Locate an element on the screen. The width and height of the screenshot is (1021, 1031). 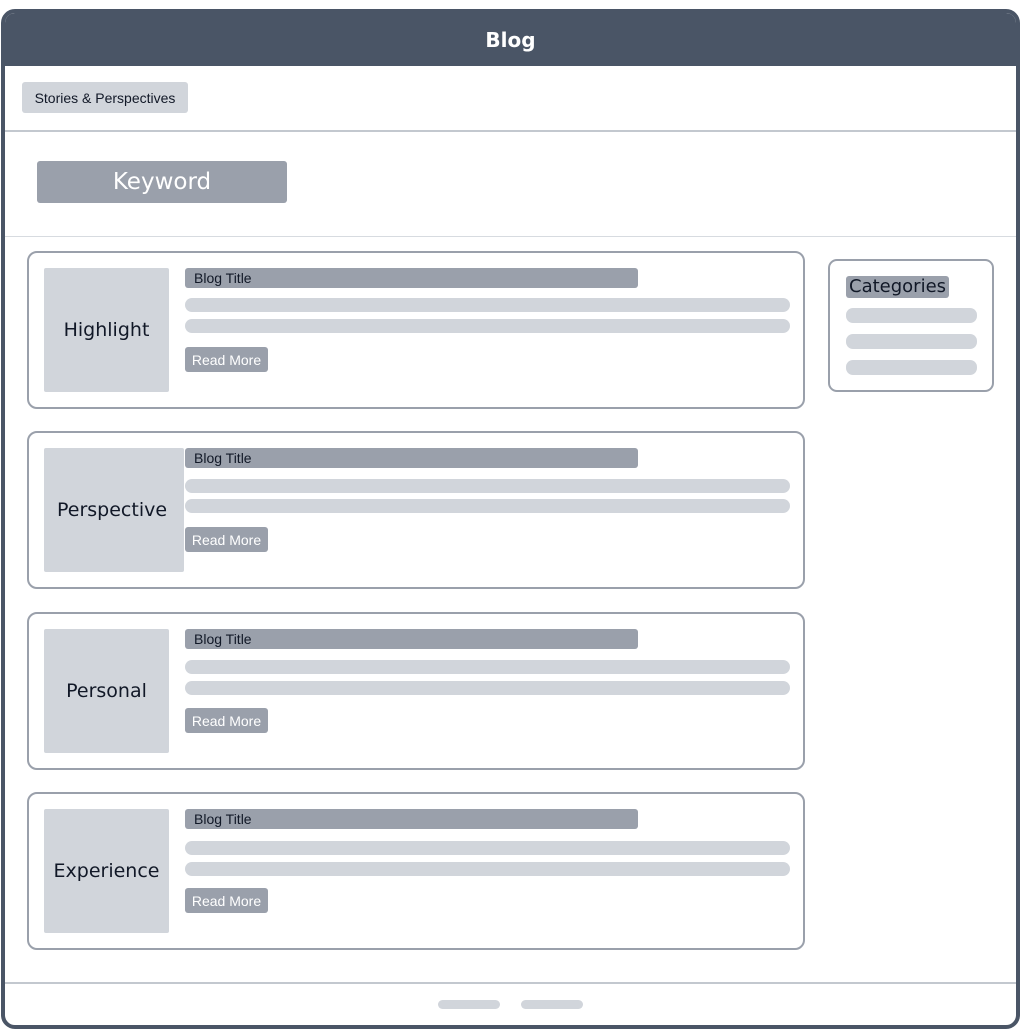
post-category-label: Highlight is located at coordinates (106, 330).